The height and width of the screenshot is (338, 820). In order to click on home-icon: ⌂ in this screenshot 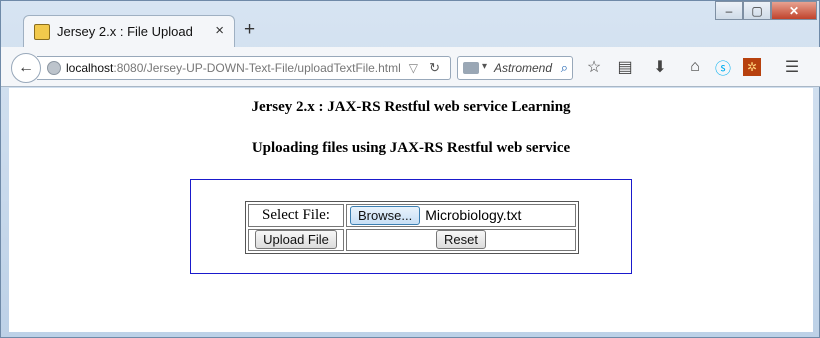, I will do `click(695, 67)`.